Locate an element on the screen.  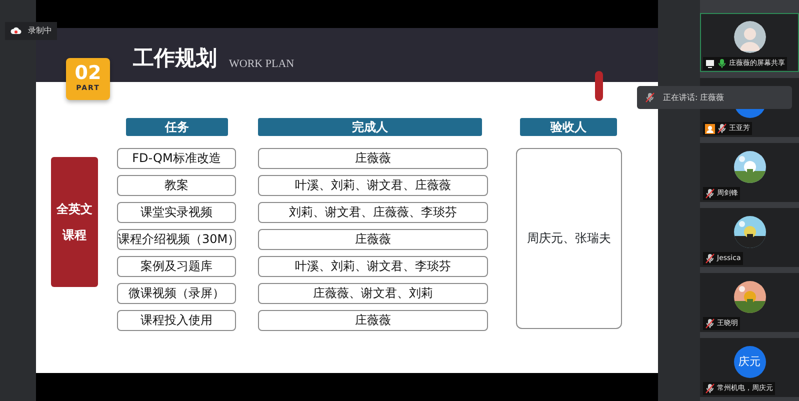
owner-cell: 刘莉、谢文君、庄薇薇、李琰芬 is located at coordinates (373, 213).